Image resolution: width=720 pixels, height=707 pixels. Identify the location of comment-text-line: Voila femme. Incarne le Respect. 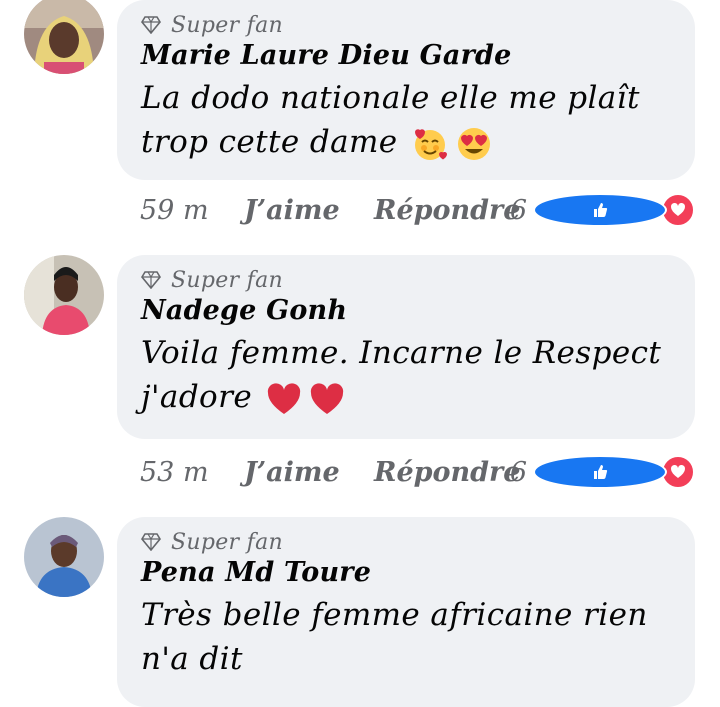
(401, 353).